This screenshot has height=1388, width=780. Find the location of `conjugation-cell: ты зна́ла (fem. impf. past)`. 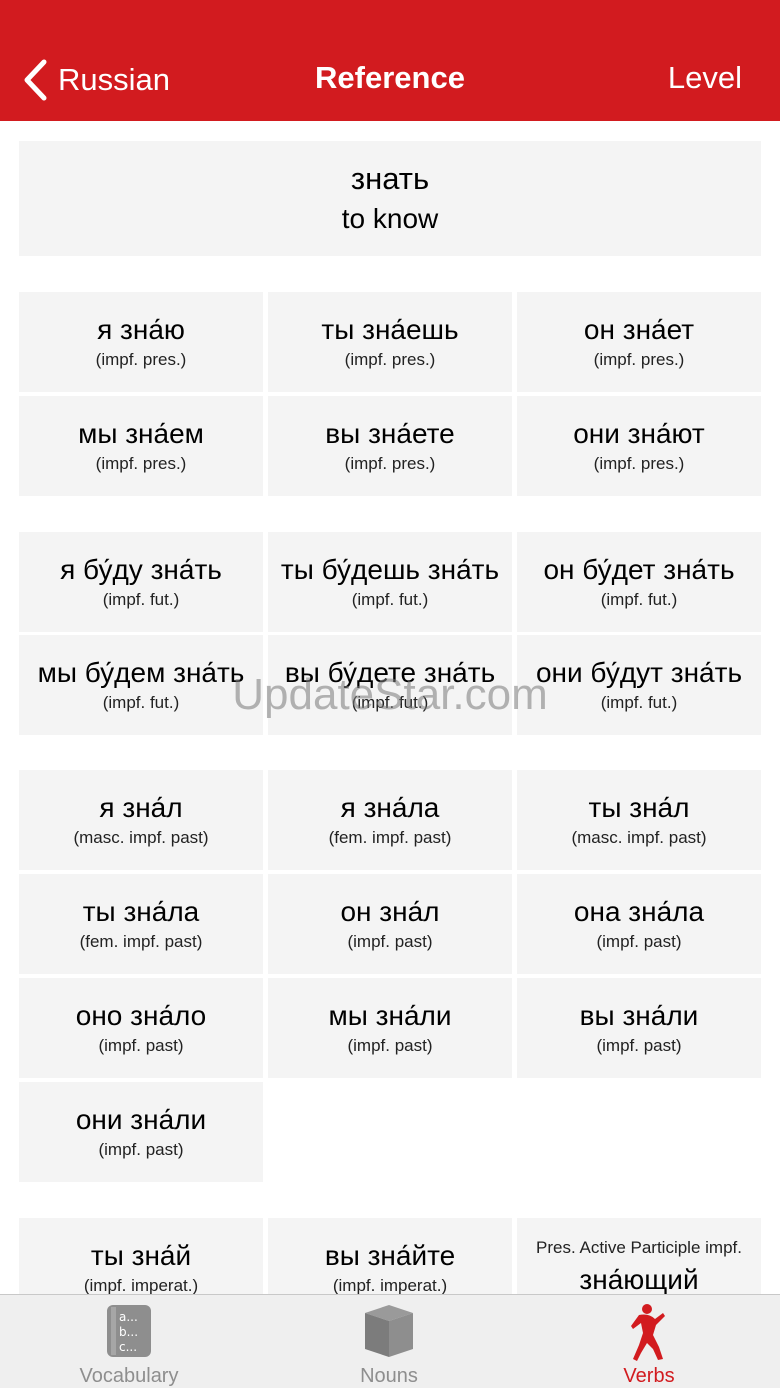

conjugation-cell: ты зна́ла (fem. impf. past) is located at coordinates (141, 924).